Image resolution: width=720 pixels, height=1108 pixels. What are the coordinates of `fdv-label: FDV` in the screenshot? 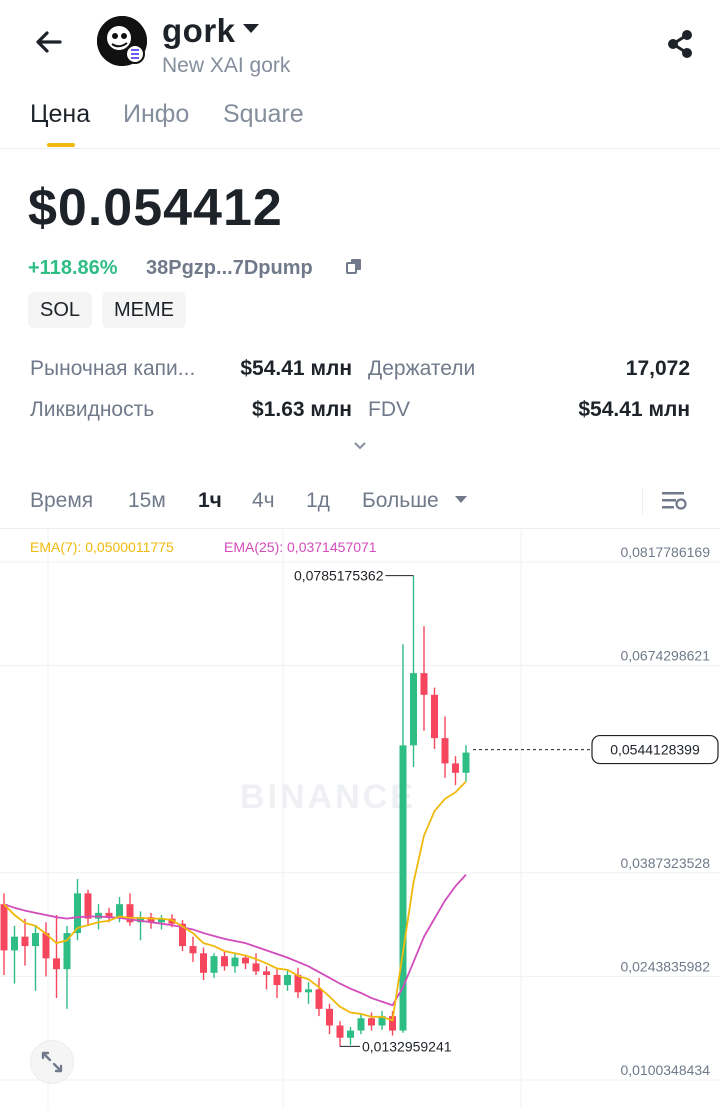 It's located at (389, 409).